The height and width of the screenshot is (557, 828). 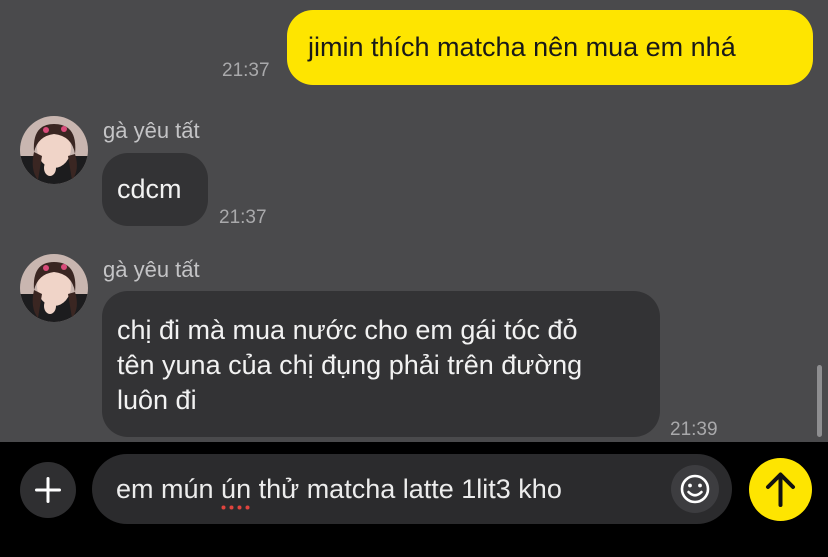 I want to click on attach-button, so click(x=48, y=490).